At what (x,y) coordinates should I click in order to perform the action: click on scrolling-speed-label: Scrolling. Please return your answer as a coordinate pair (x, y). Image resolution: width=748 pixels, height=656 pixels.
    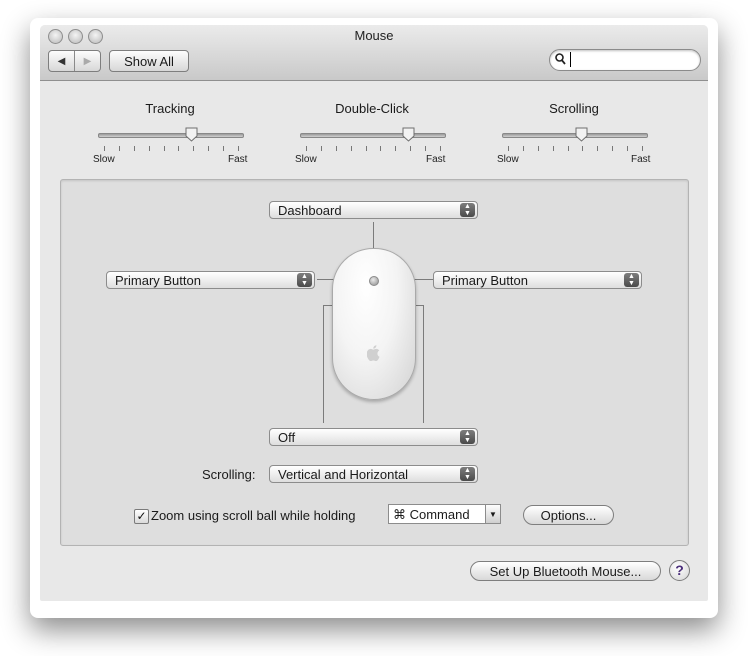
    Looking at the image, I should click on (574, 108).